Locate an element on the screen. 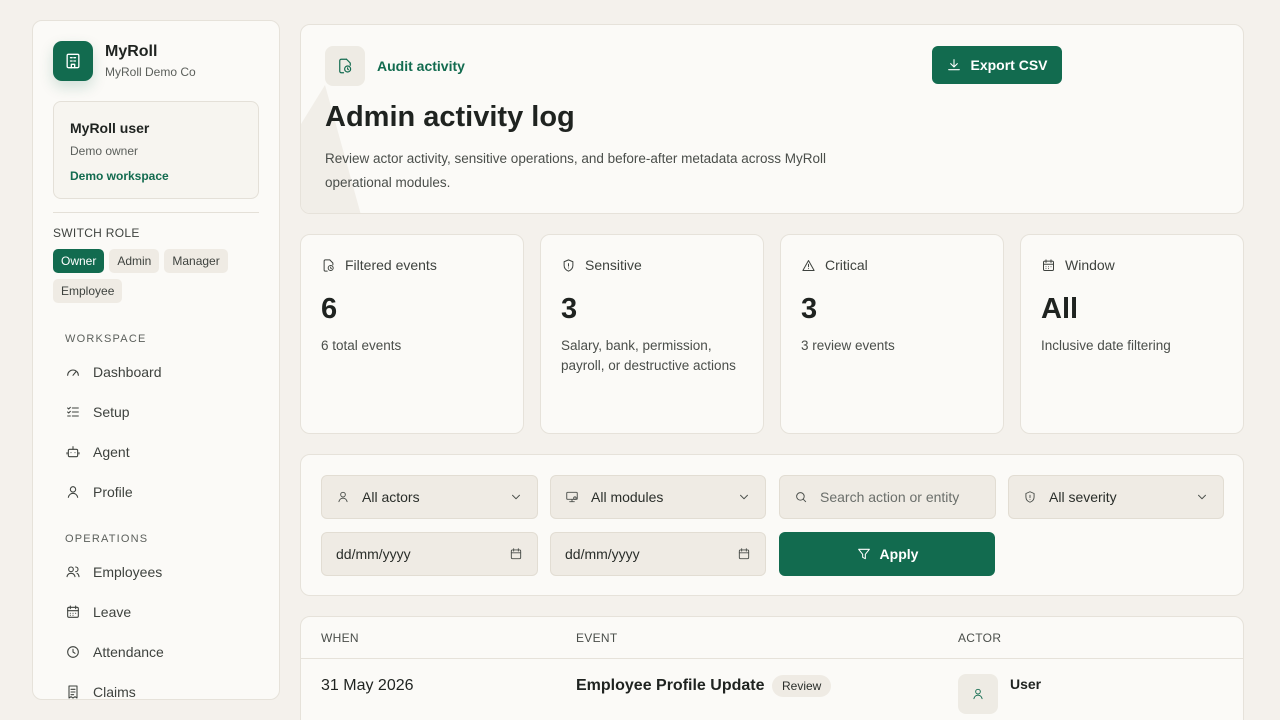  sidebar-item-agent: Agent is located at coordinates (97, 452).